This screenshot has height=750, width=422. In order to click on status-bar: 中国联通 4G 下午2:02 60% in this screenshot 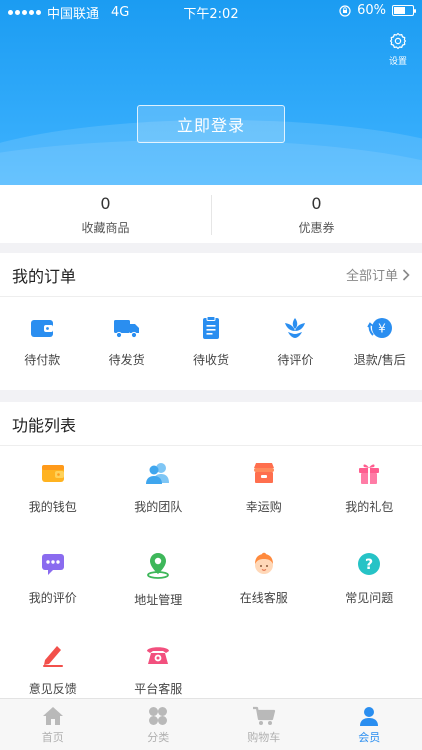, I will do `click(211, 11)`.